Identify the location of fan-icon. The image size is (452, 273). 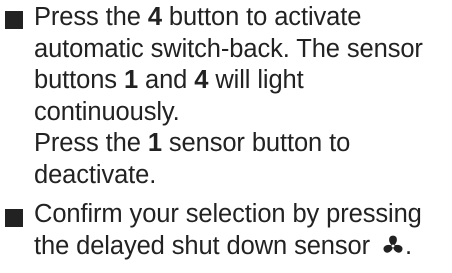
(393, 244).